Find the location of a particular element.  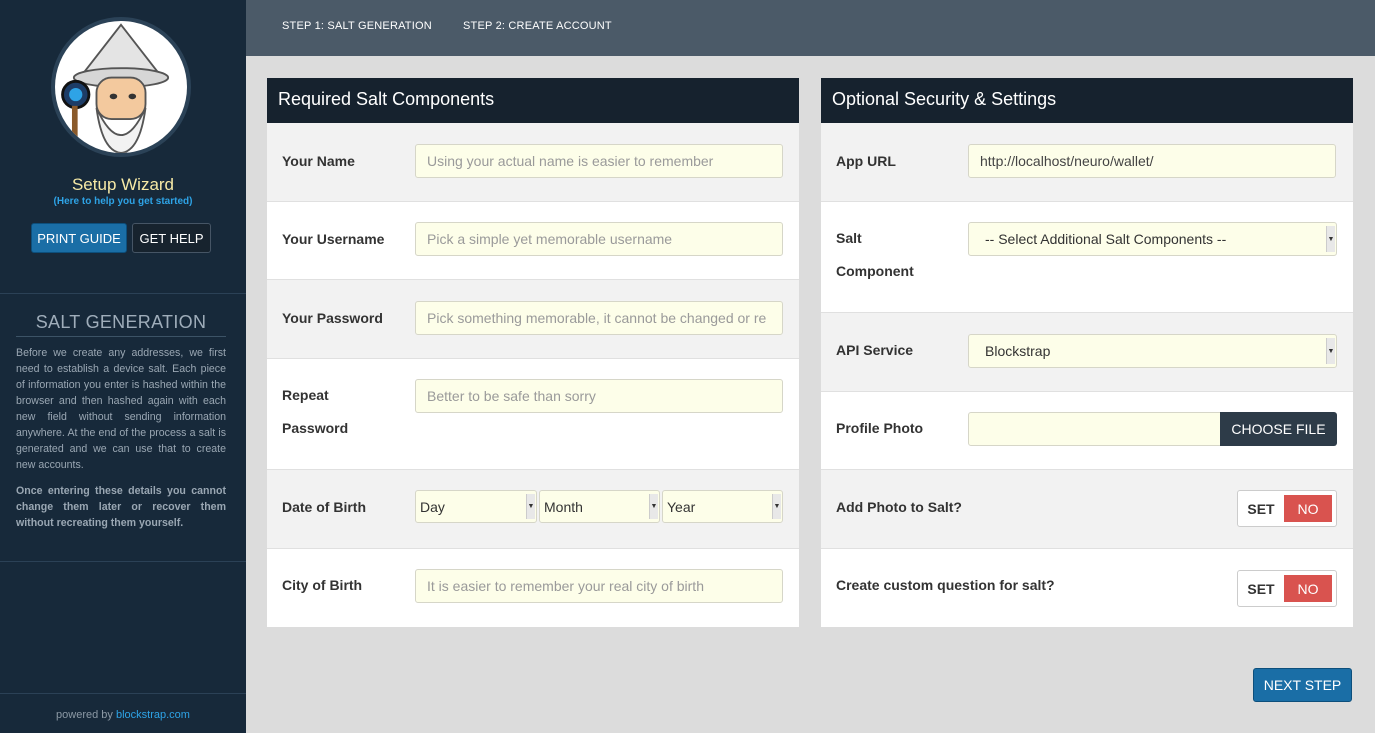

salt-component-label: Salt is located at coordinates (849, 238).